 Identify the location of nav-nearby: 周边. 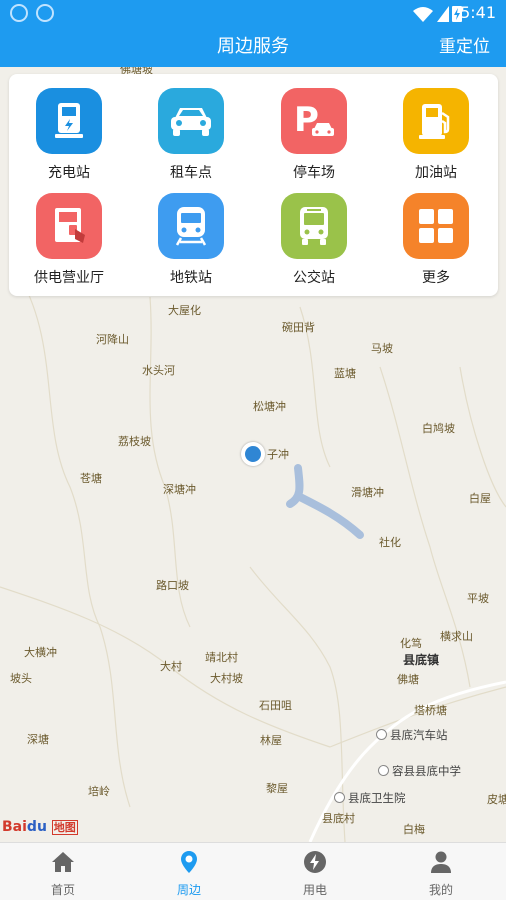
(189, 871).